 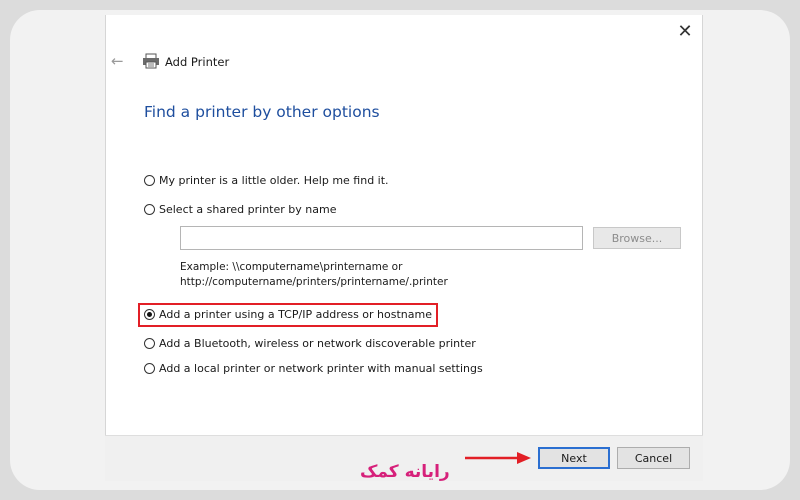 What do you see at coordinates (405, 472) in the screenshot?
I see `brand-logo: رایانه کمک` at bounding box center [405, 472].